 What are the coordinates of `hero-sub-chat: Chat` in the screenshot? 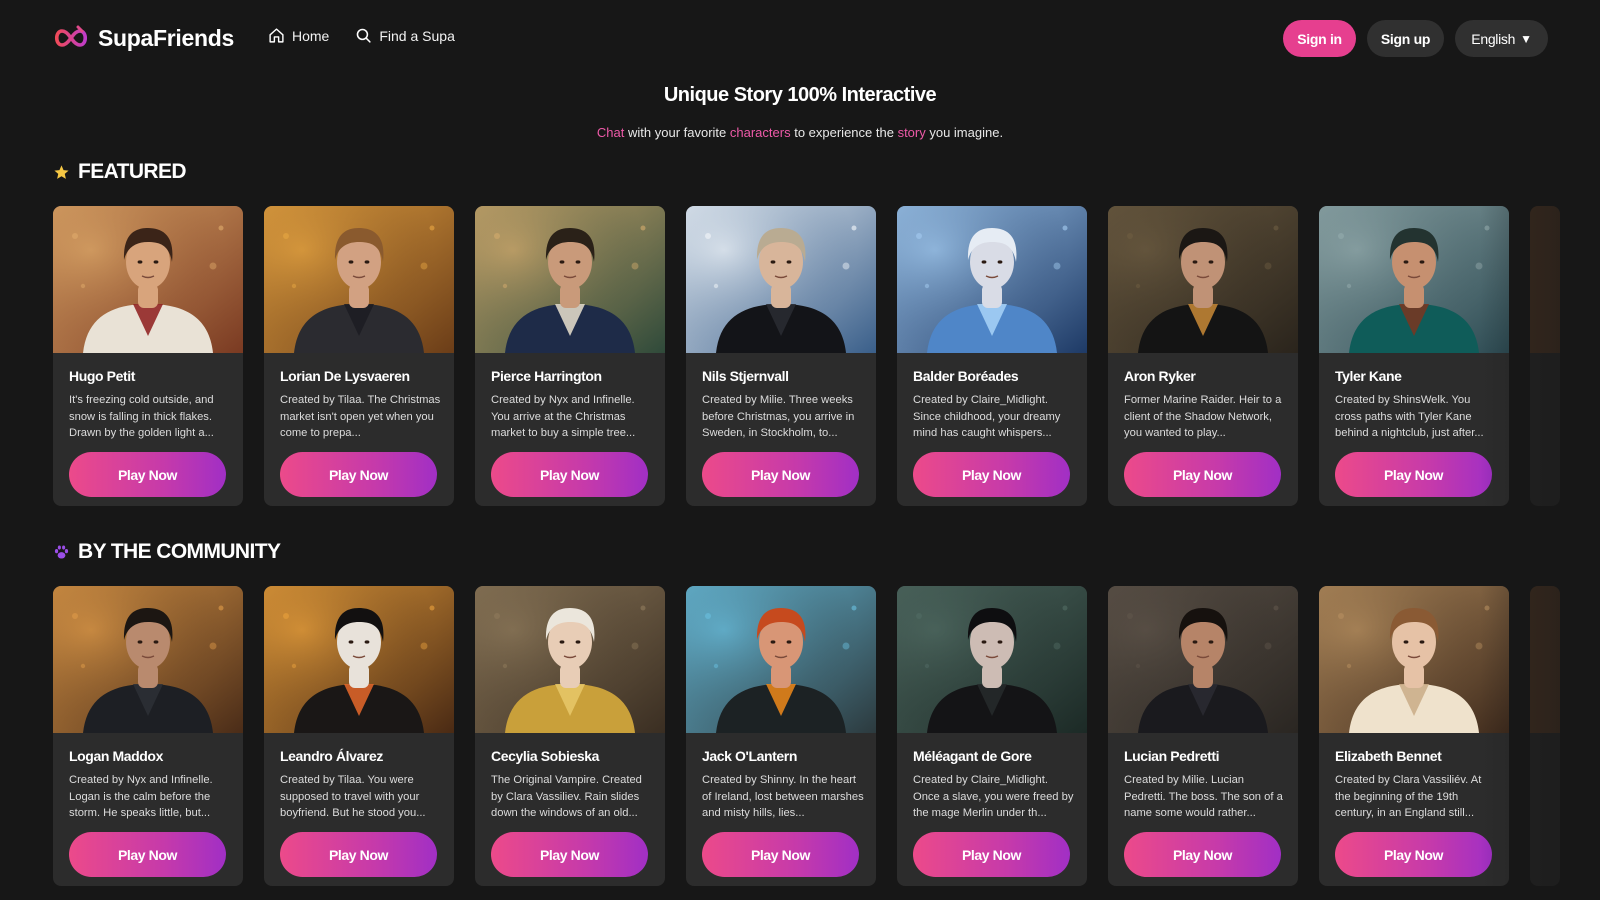 It's located at (610, 132).